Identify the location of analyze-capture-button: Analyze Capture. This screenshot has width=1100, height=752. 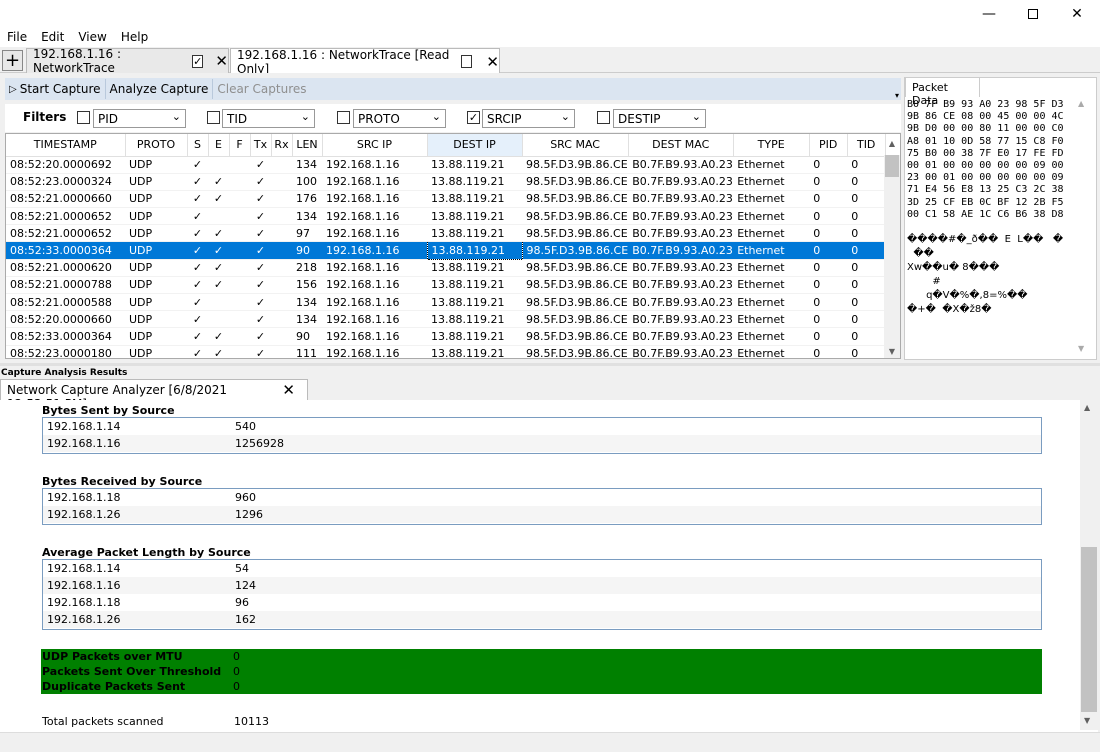
(160, 89).